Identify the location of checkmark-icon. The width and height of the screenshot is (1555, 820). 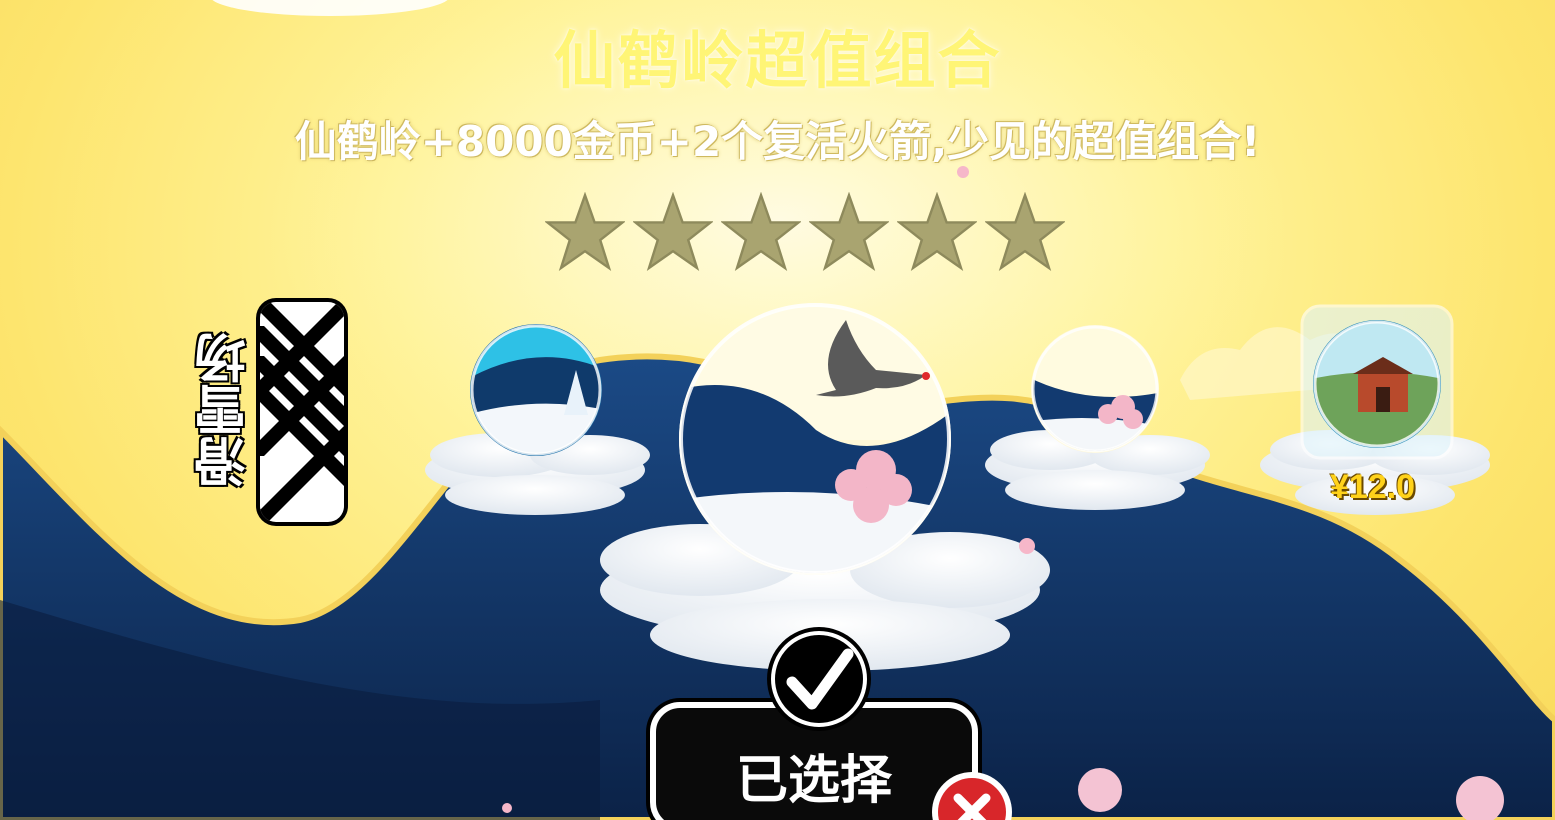
(819, 679).